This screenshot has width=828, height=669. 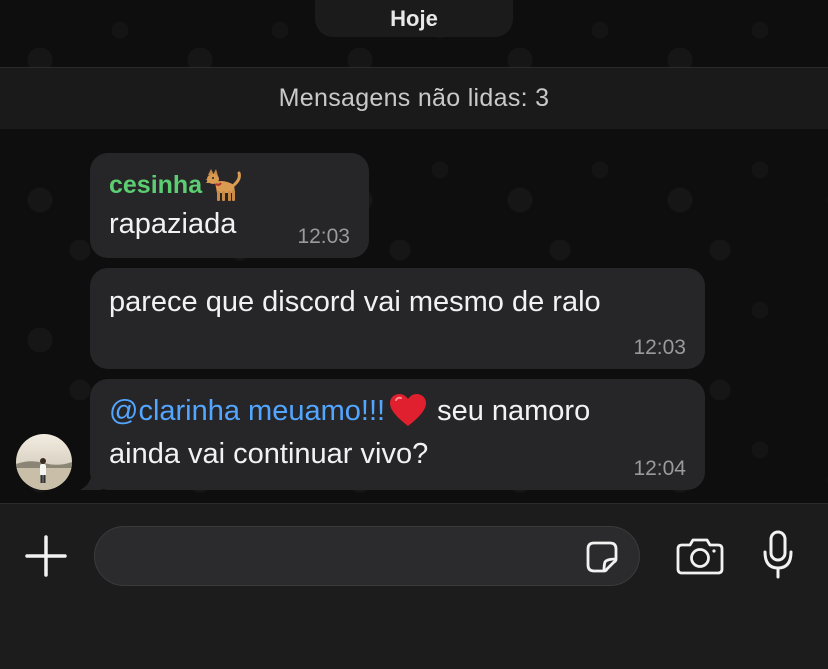 I want to click on message-text: ainda vai continuar vivo?, so click(x=269, y=454).